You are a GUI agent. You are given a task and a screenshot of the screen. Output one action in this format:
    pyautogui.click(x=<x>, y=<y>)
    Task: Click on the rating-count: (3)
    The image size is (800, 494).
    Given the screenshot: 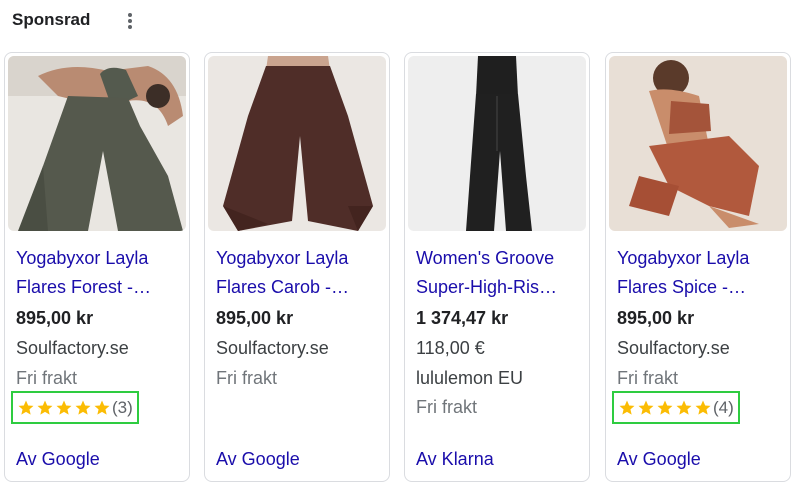 What is the action you would take?
    pyautogui.click(x=122, y=407)
    